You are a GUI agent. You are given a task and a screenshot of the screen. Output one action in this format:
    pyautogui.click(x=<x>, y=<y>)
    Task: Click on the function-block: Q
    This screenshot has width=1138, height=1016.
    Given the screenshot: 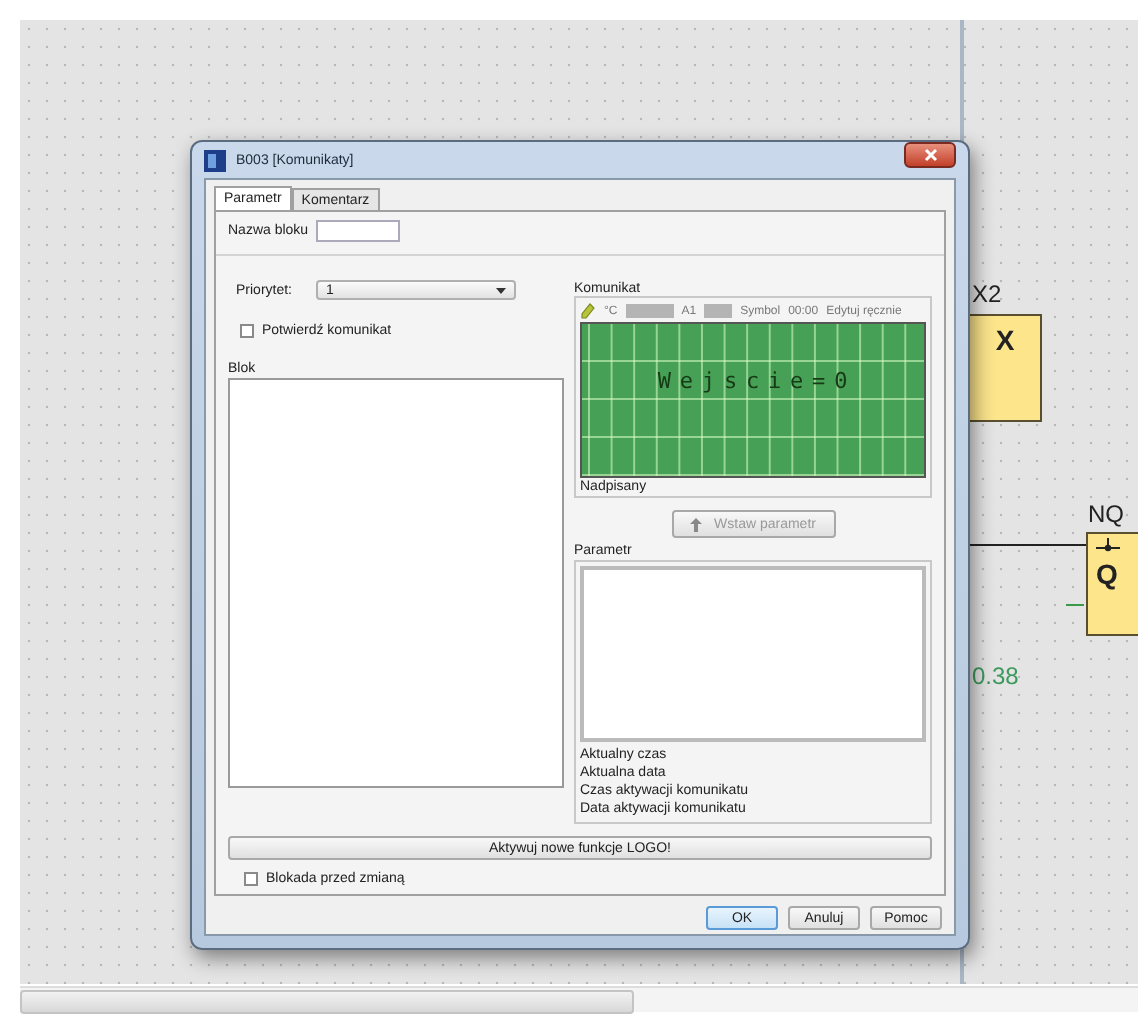 What is the action you would take?
    pyautogui.click(x=1112, y=584)
    